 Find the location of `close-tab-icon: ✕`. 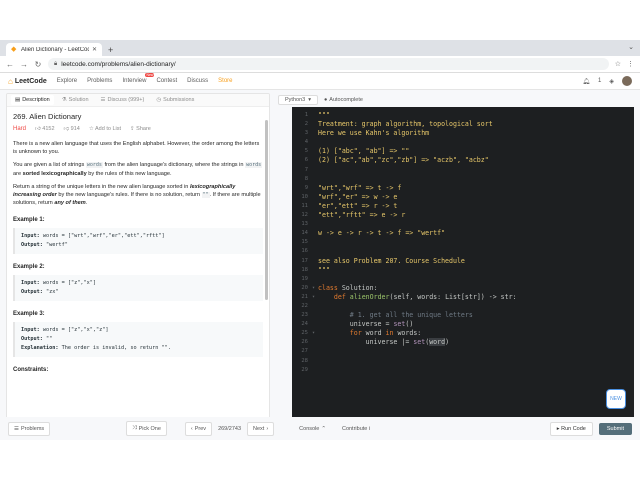

close-tab-icon: ✕ is located at coordinates (94, 49).